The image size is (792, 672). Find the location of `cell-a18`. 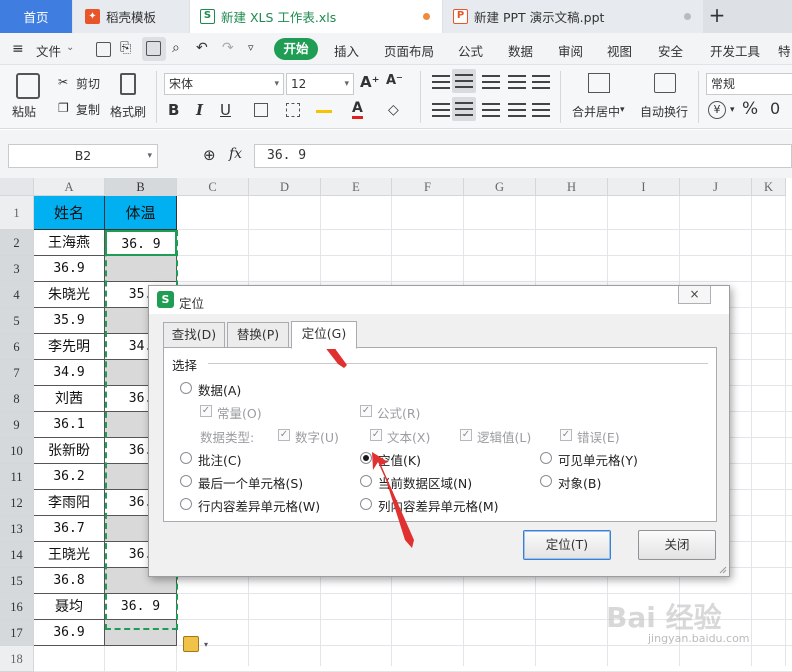

cell-a18 is located at coordinates (69, 659).